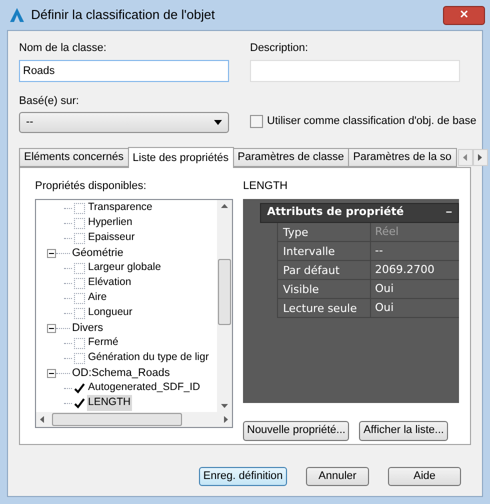  I want to click on tab: Liste des propriétés, so click(181, 157).